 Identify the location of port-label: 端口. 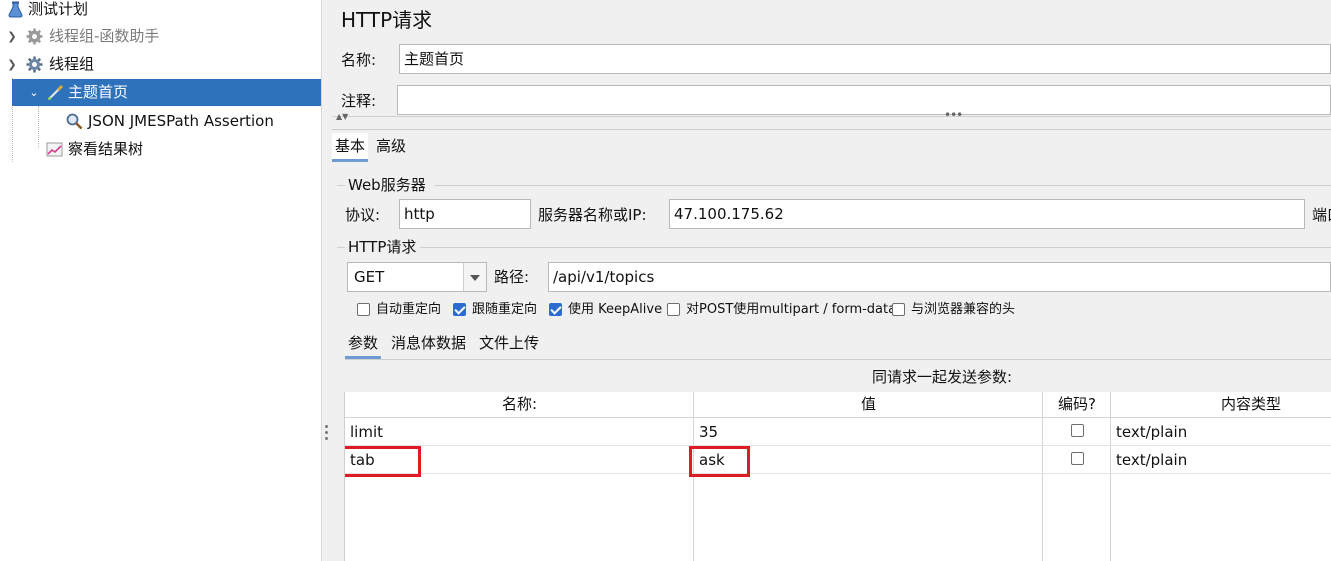
(1321, 215).